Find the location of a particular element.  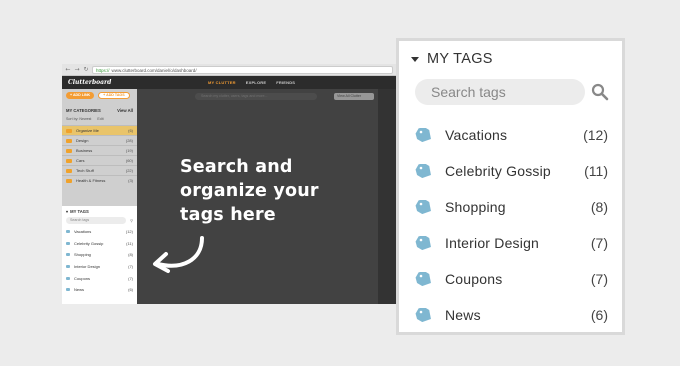

mini-tag-name: Shopping is located at coordinates (82, 255).